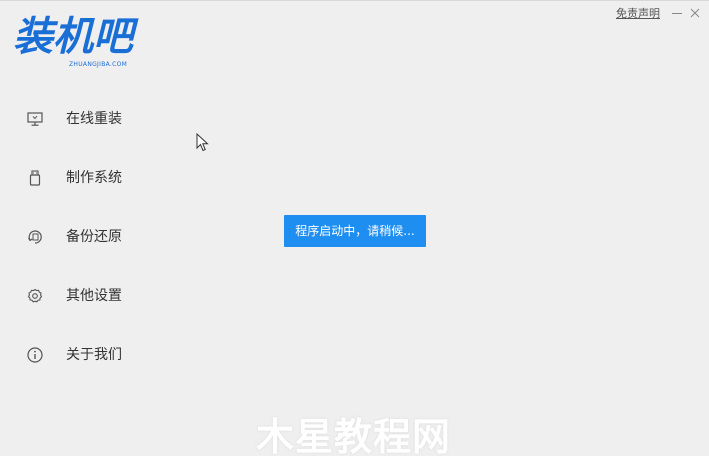 Image resolution: width=709 pixels, height=456 pixels. I want to click on close-icon, so click(695, 13).